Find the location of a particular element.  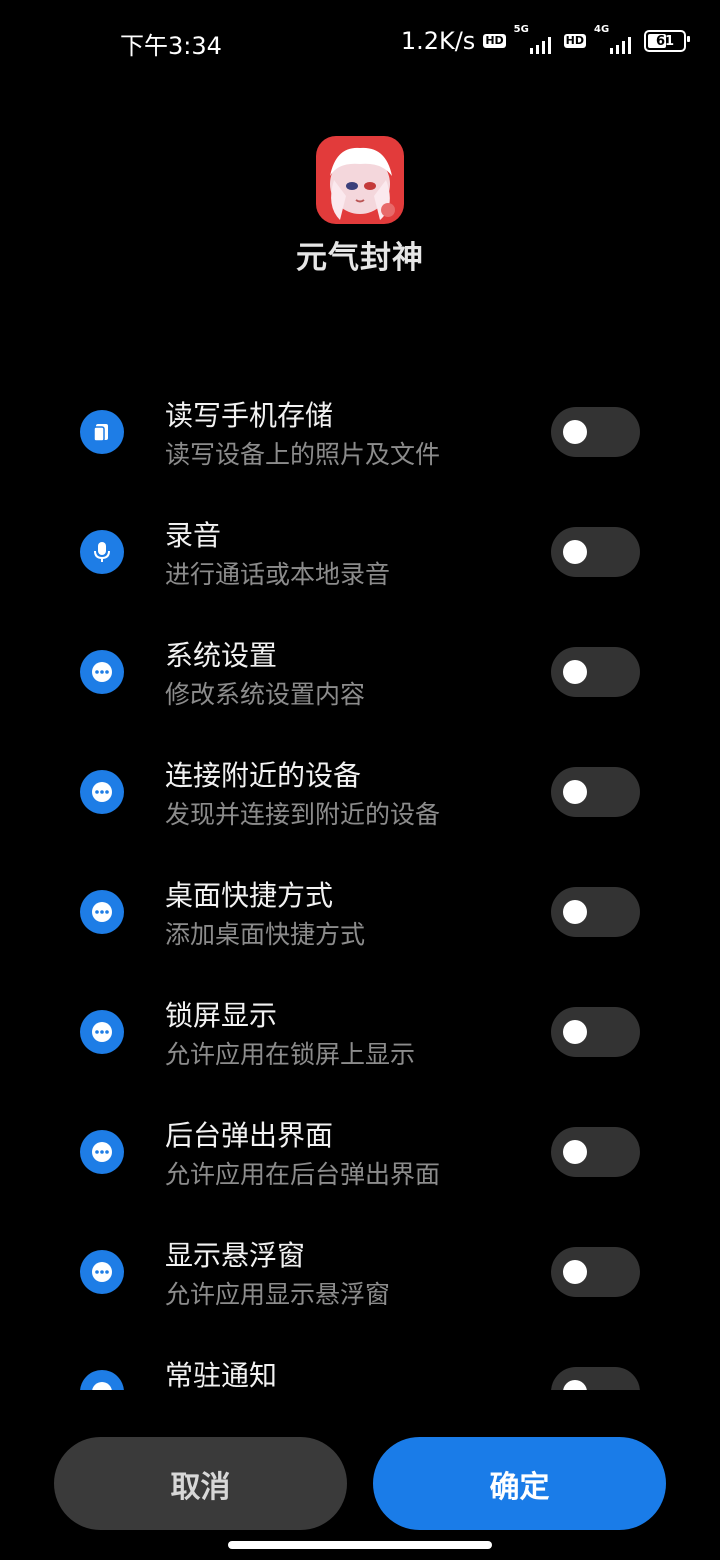

battery-icon: 61 is located at coordinates (667, 41).